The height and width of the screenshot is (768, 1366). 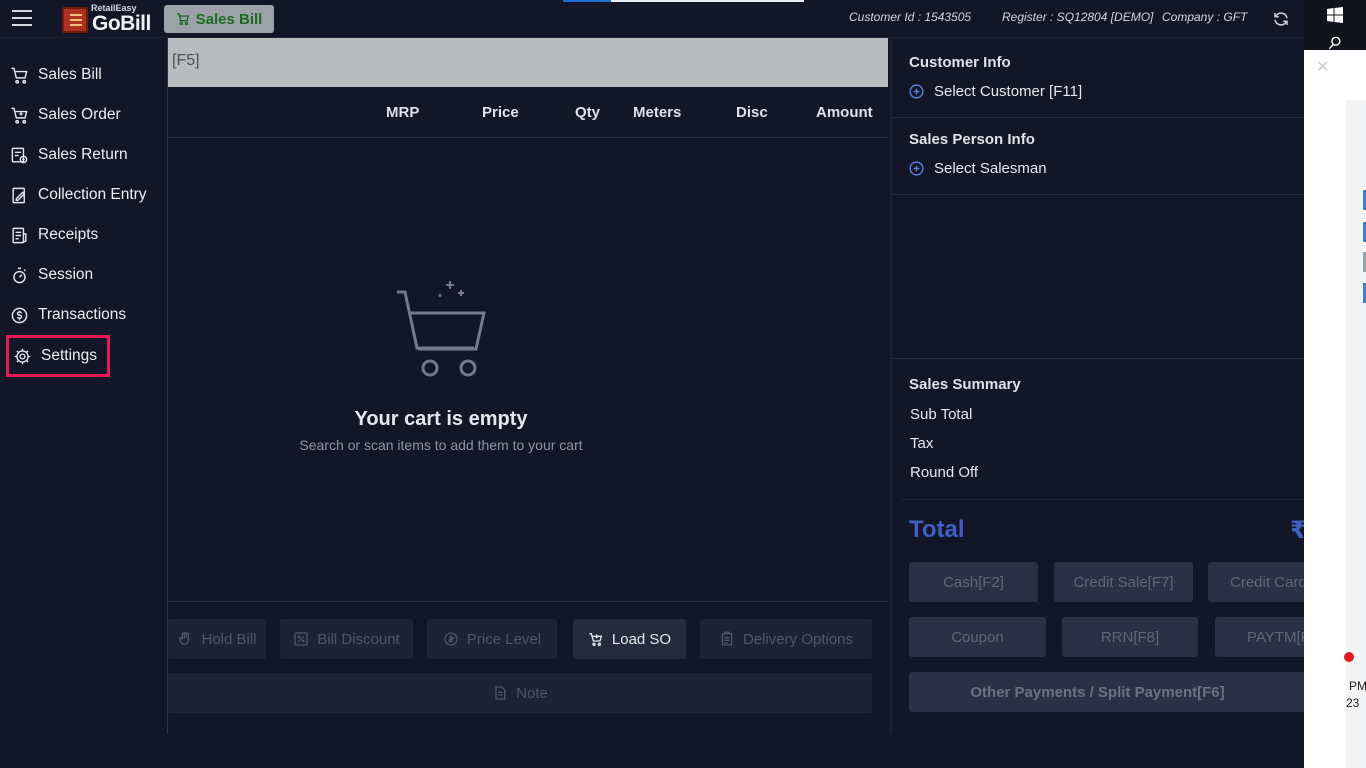 I want to click on bill-discount-button: Bill Discount, so click(x=346, y=639).